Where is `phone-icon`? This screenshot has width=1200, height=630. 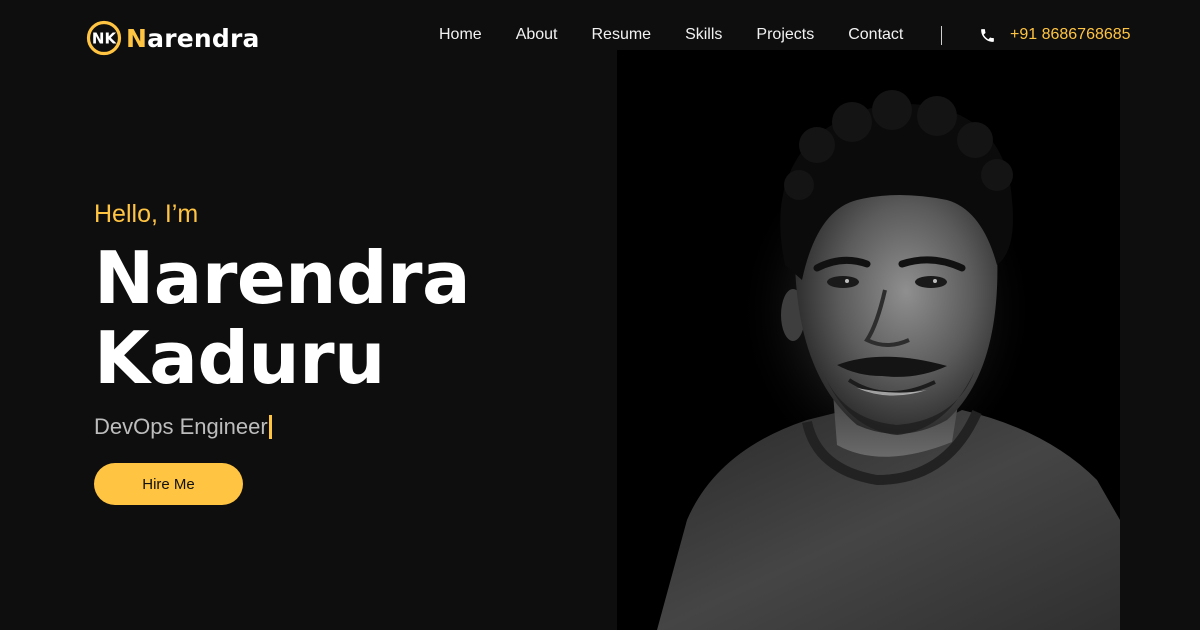 phone-icon is located at coordinates (987, 35).